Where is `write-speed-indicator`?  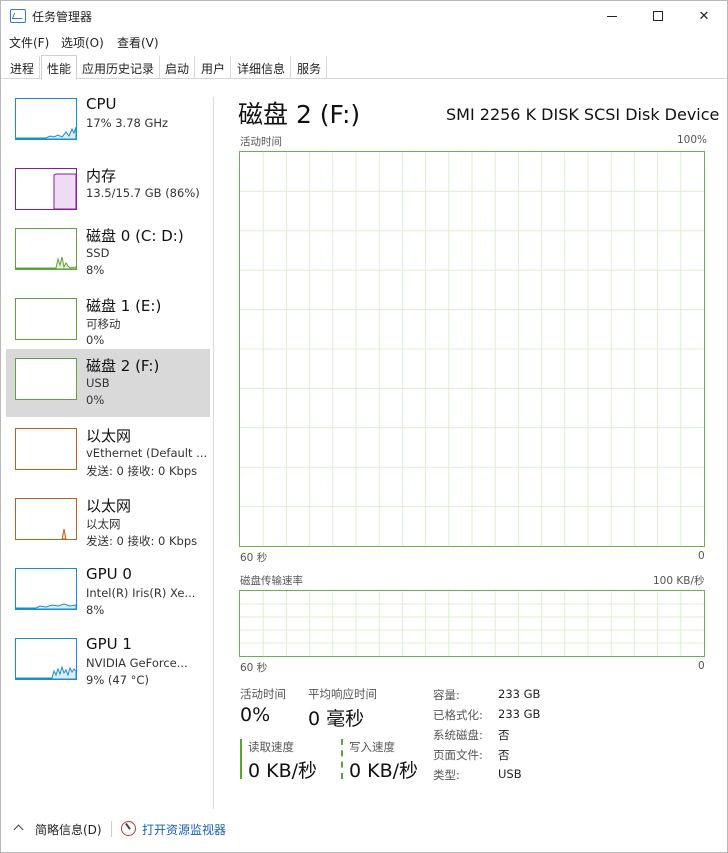 write-speed-indicator is located at coordinates (342, 759).